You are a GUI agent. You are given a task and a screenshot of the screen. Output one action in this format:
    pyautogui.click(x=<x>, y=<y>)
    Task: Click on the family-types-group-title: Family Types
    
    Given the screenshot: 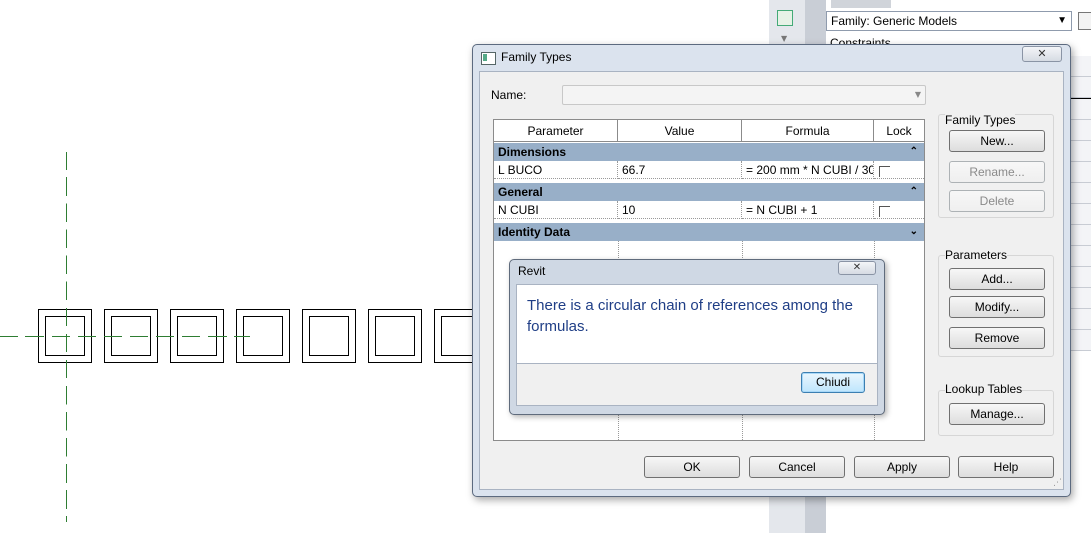 What is the action you would take?
    pyautogui.click(x=980, y=120)
    